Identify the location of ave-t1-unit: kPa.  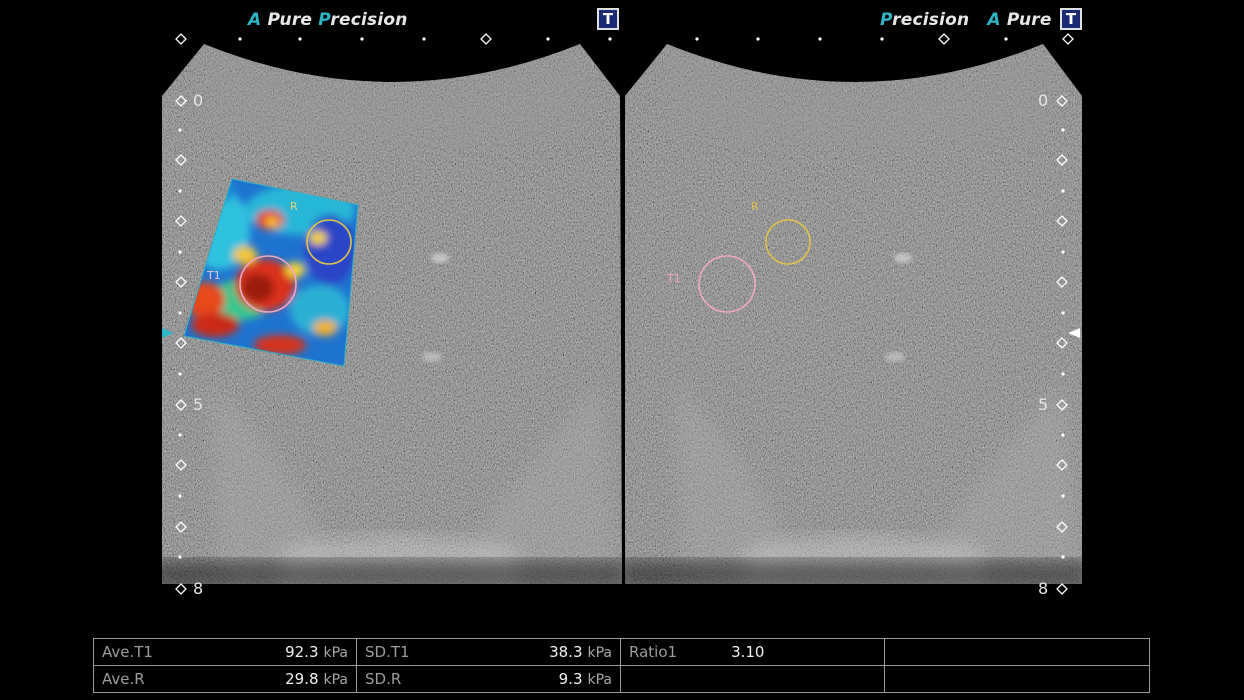
(336, 653).